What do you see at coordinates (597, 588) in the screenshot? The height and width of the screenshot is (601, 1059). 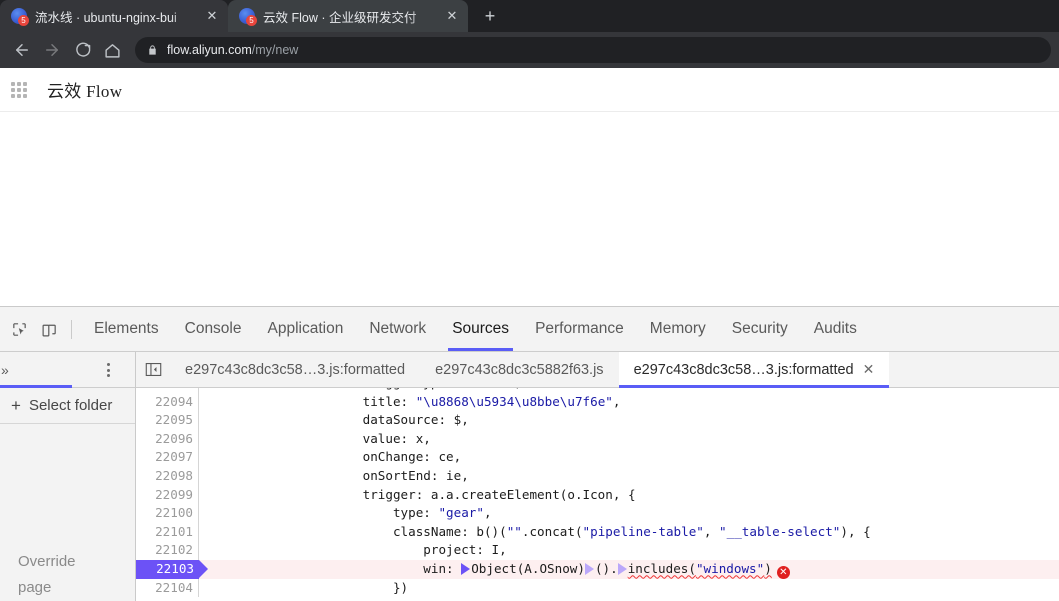 I see `code-line: 22104 })` at bounding box center [597, 588].